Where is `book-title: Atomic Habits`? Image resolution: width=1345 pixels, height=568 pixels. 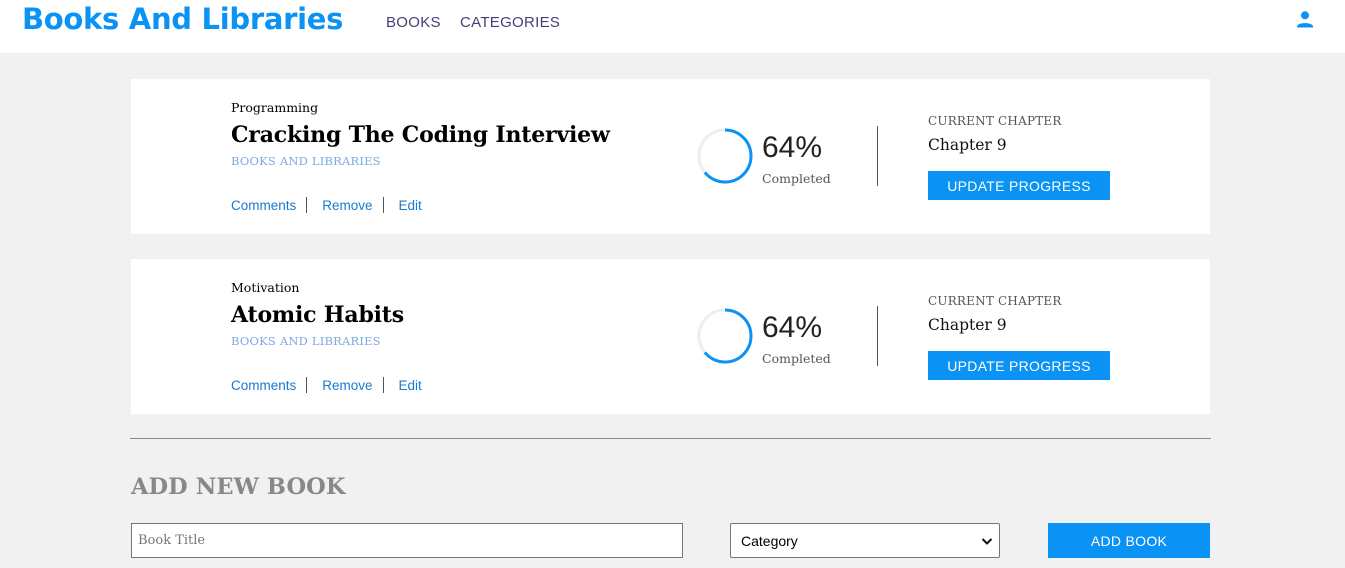
book-title: Atomic Habits is located at coordinates (317, 315).